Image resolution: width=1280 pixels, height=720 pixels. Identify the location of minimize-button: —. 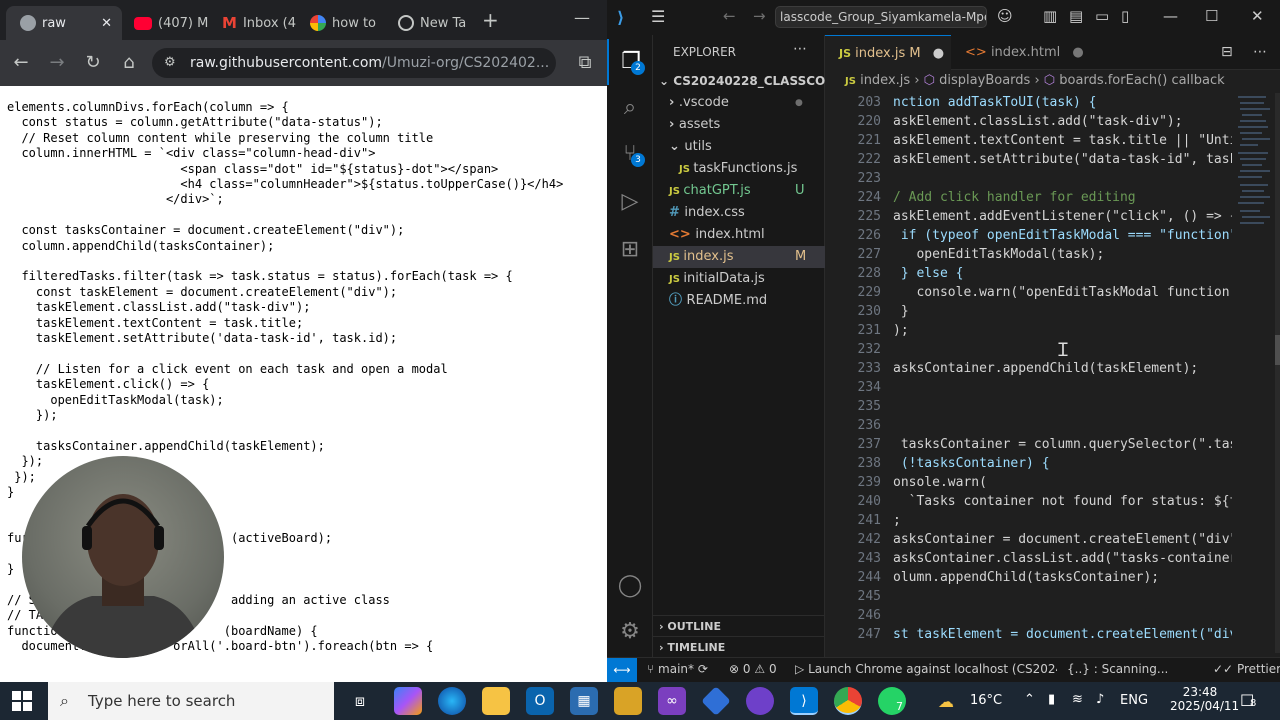
(582, 17).